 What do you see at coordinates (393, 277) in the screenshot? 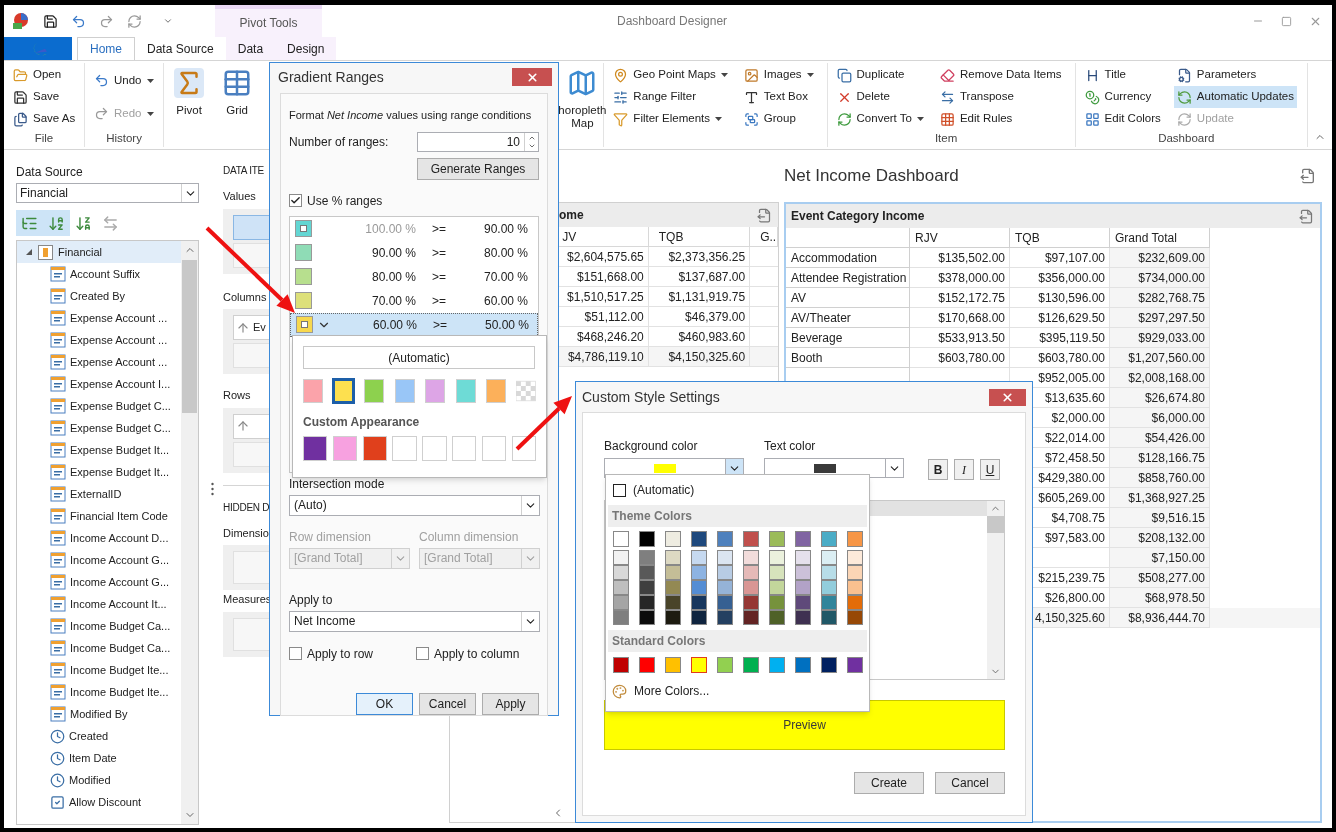
I see `range-from: 80.00 %` at bounding box center [393, 277].